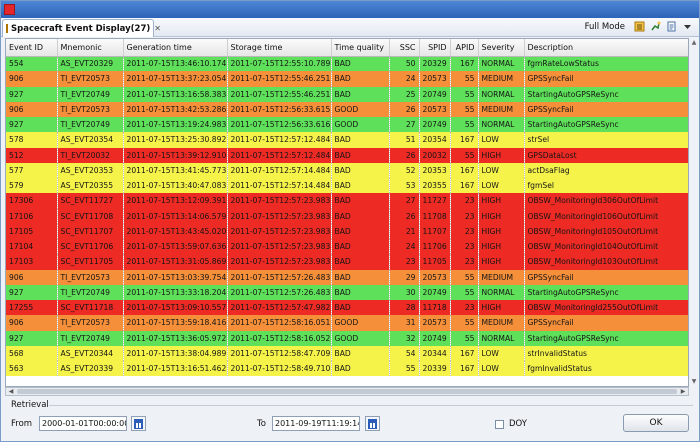  I want to click on to-label: To, so click(261, 424).